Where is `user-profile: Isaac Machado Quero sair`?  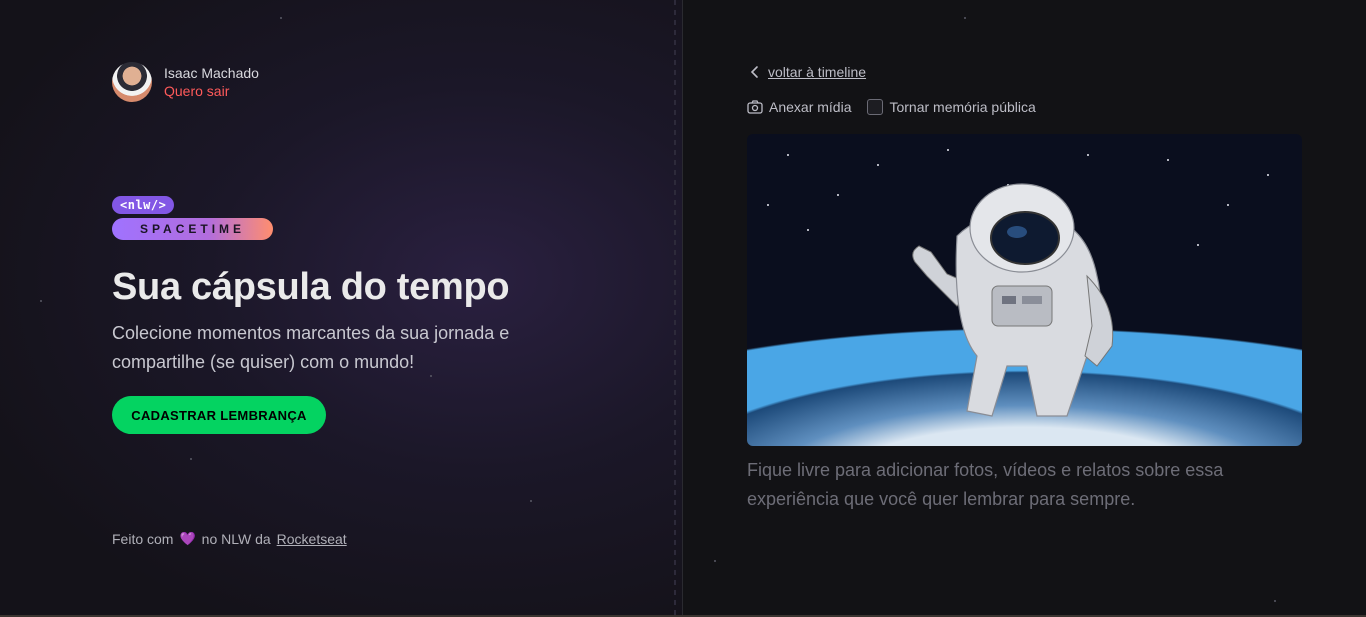
user-profile: Isaac Machado Quero sair is located at coordinates (185, 82).